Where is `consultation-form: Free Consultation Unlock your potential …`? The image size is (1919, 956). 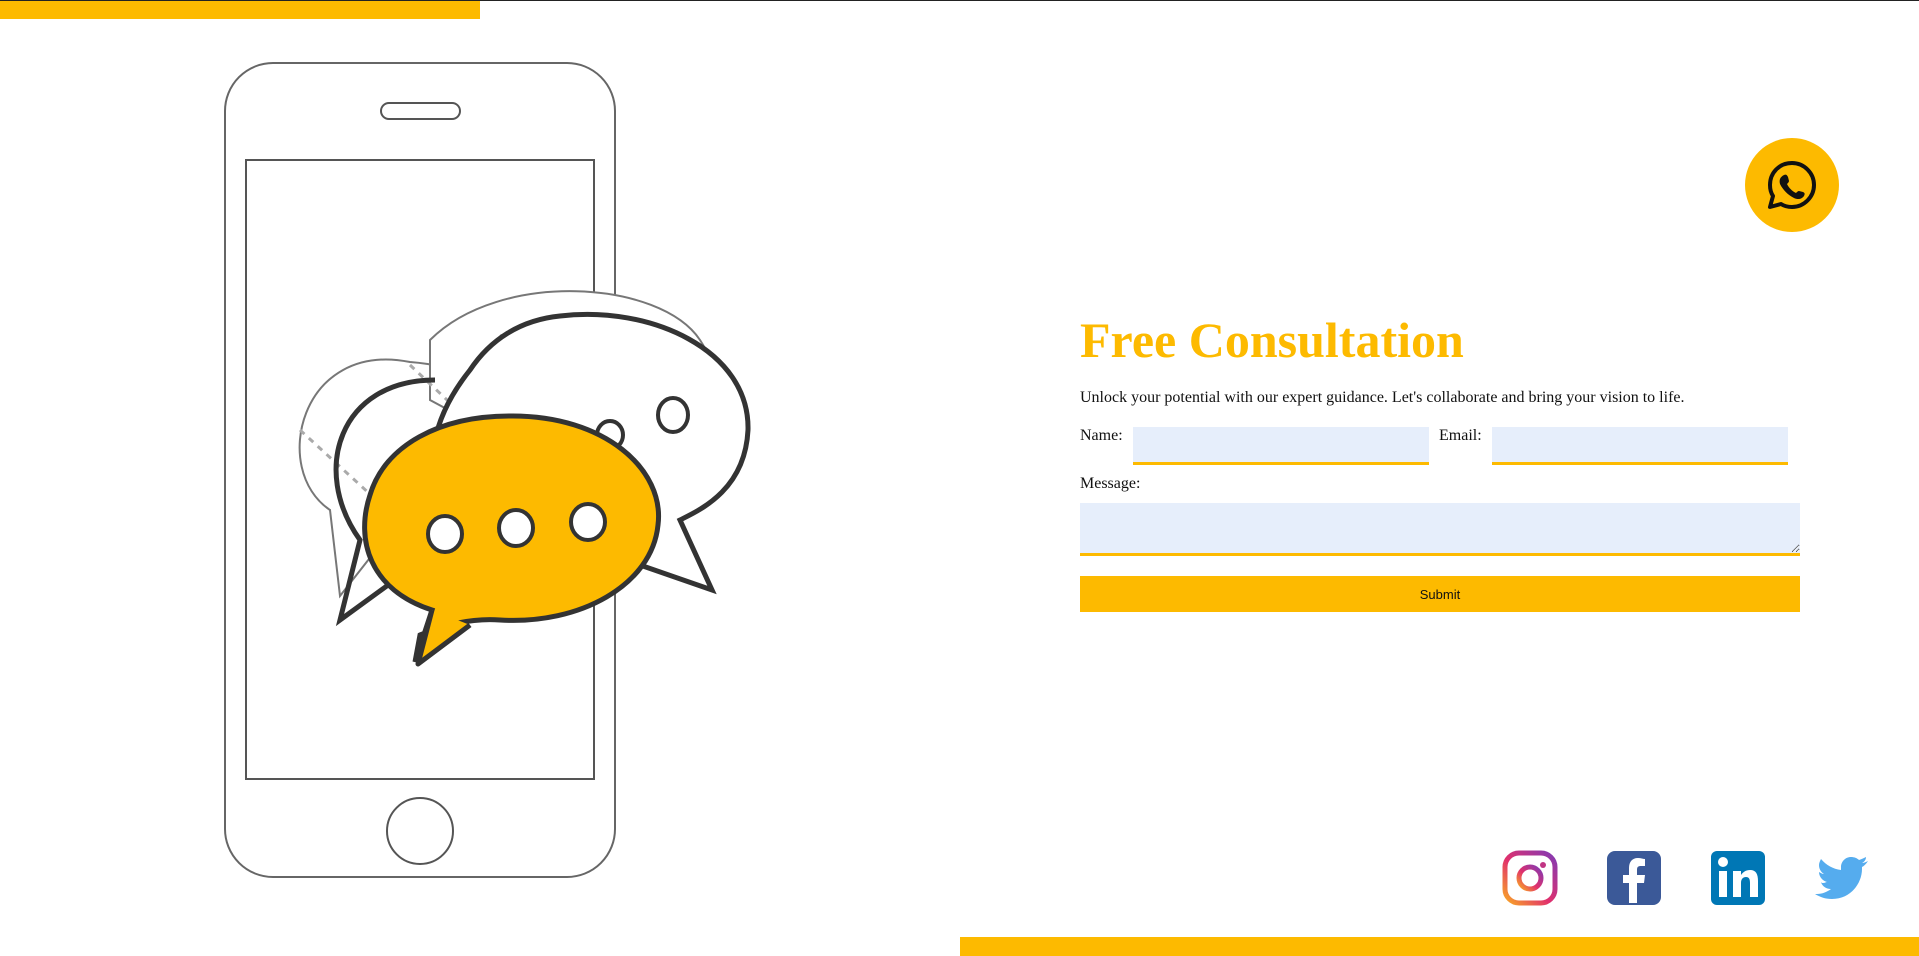
consultation-form: Free Consultation Unlock your potential … is located at coordinates (1440, 461).